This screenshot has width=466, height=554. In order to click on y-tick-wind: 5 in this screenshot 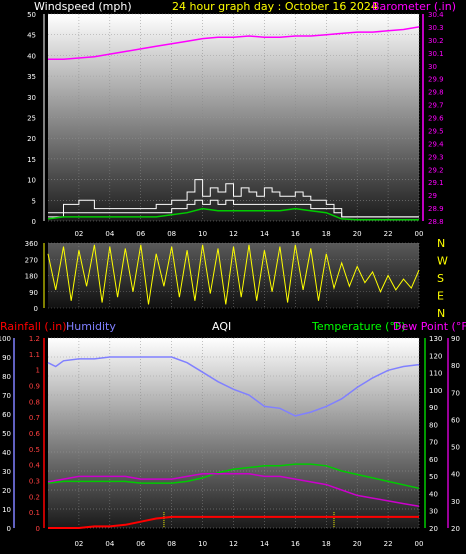, I will do `click(34, 201)`.